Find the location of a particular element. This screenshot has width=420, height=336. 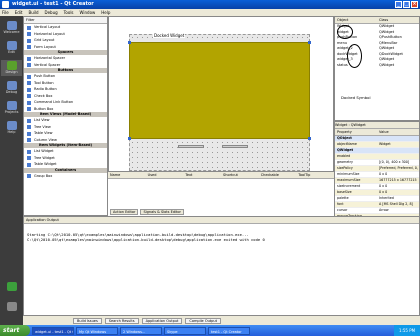

run-button is located at coordinates (11, 289).